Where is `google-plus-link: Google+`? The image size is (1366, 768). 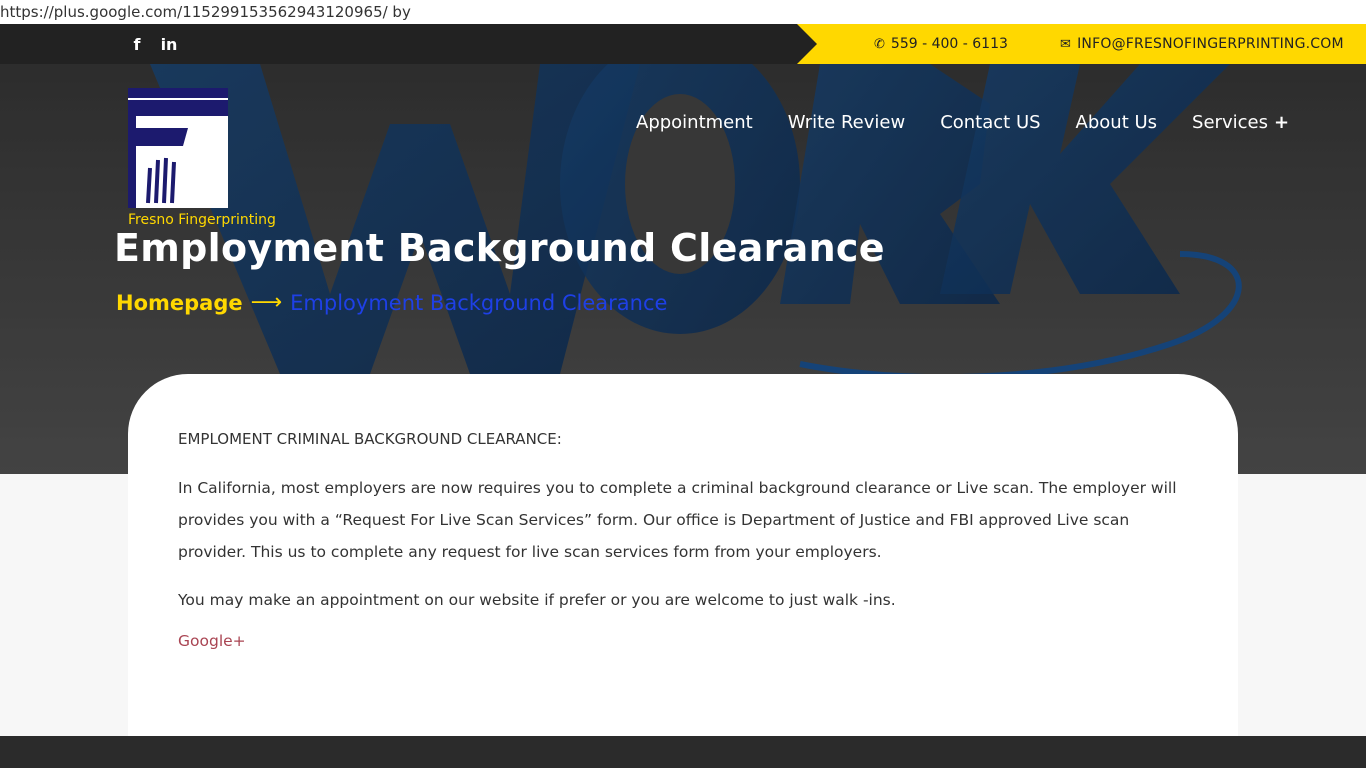 google-plus-link: Google+ is located at coordinates (212, 641).